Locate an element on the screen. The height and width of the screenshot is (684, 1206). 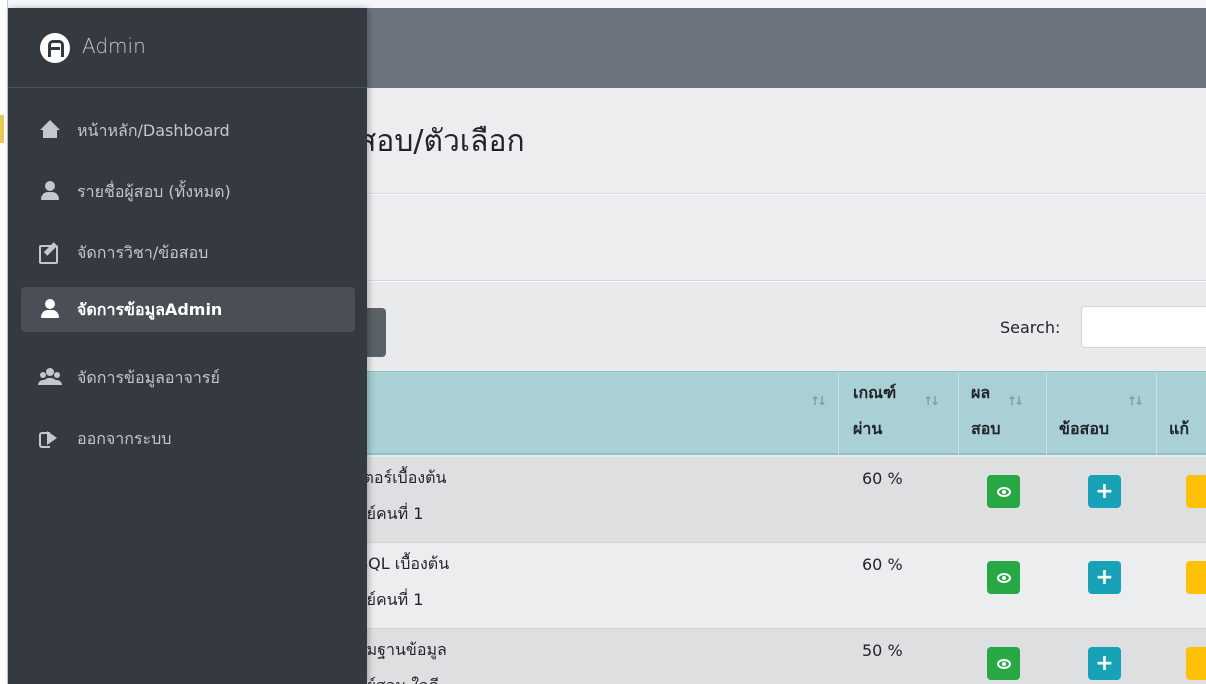
sidebar-item-label: ออกจากระบบ is located at coordinates (124, 438).